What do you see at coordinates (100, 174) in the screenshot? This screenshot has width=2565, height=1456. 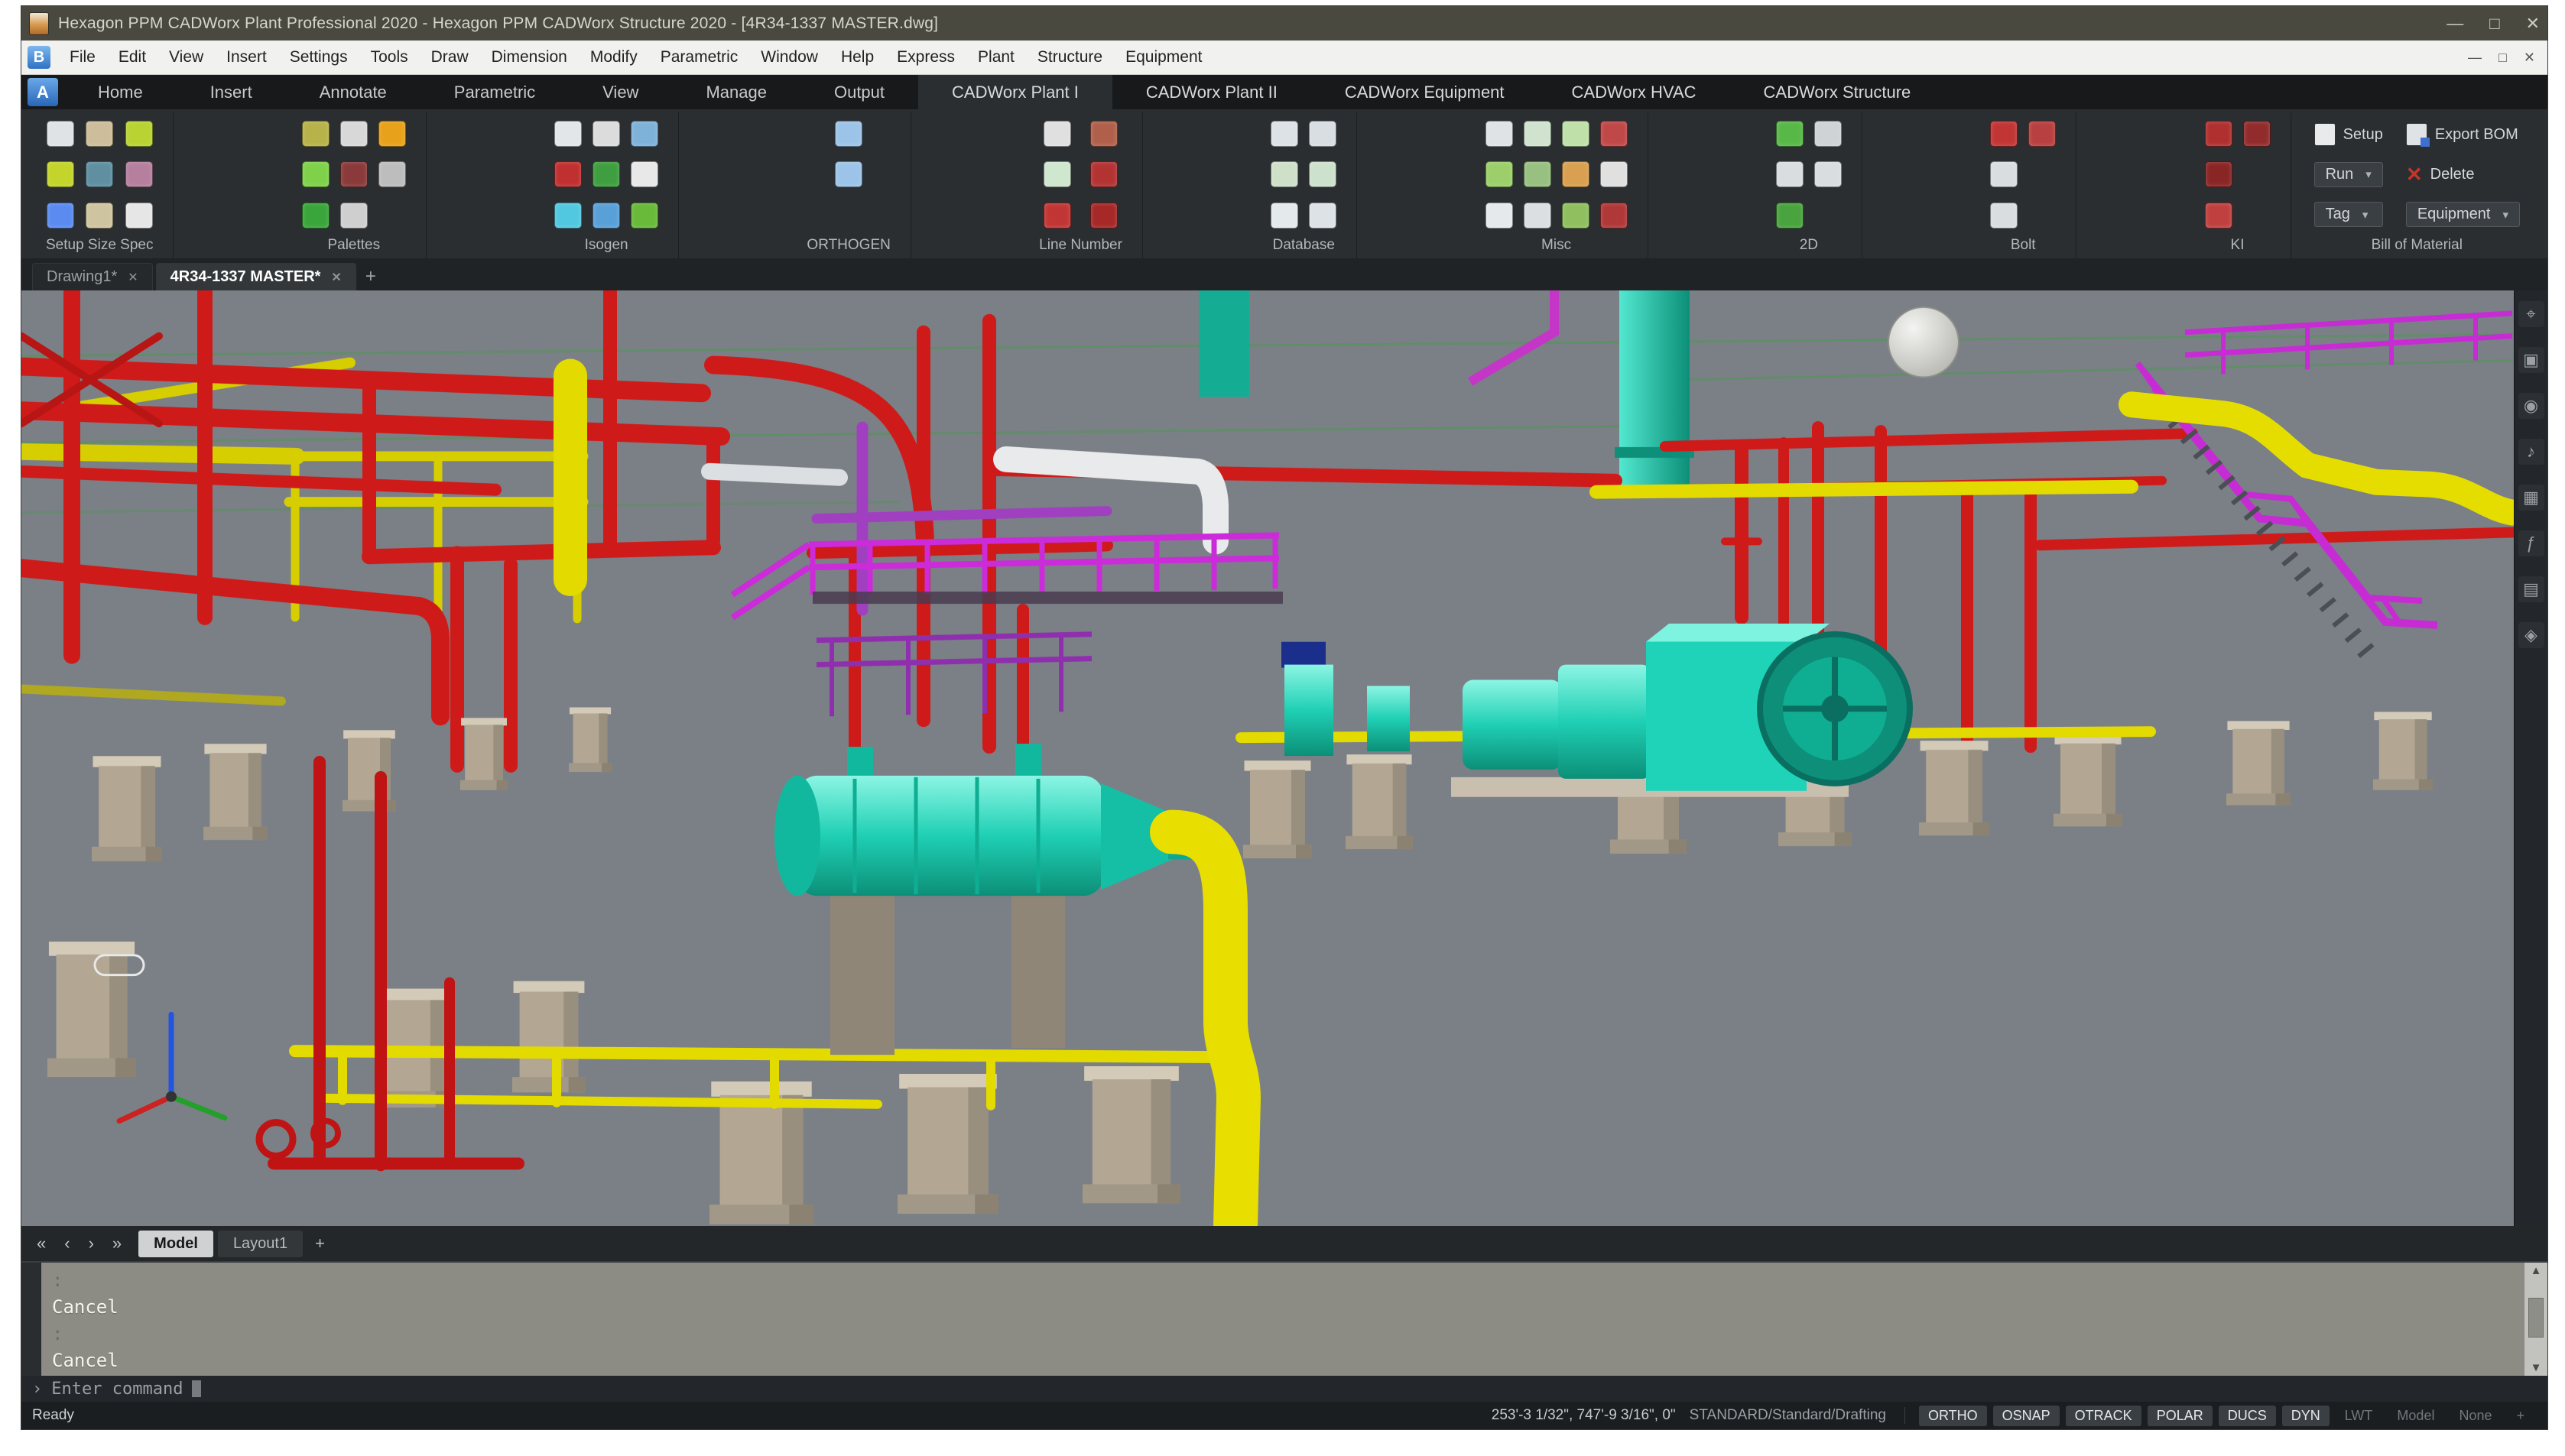 I see `ribbon-icon-view-steel` at bounding box center [100, 174].